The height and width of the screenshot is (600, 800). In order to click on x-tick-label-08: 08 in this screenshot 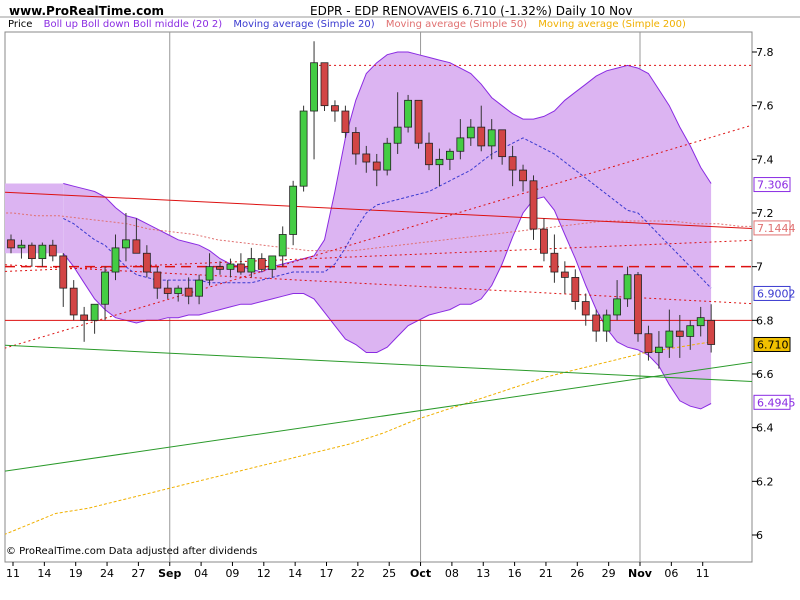, I will do `click(452, 573)`.